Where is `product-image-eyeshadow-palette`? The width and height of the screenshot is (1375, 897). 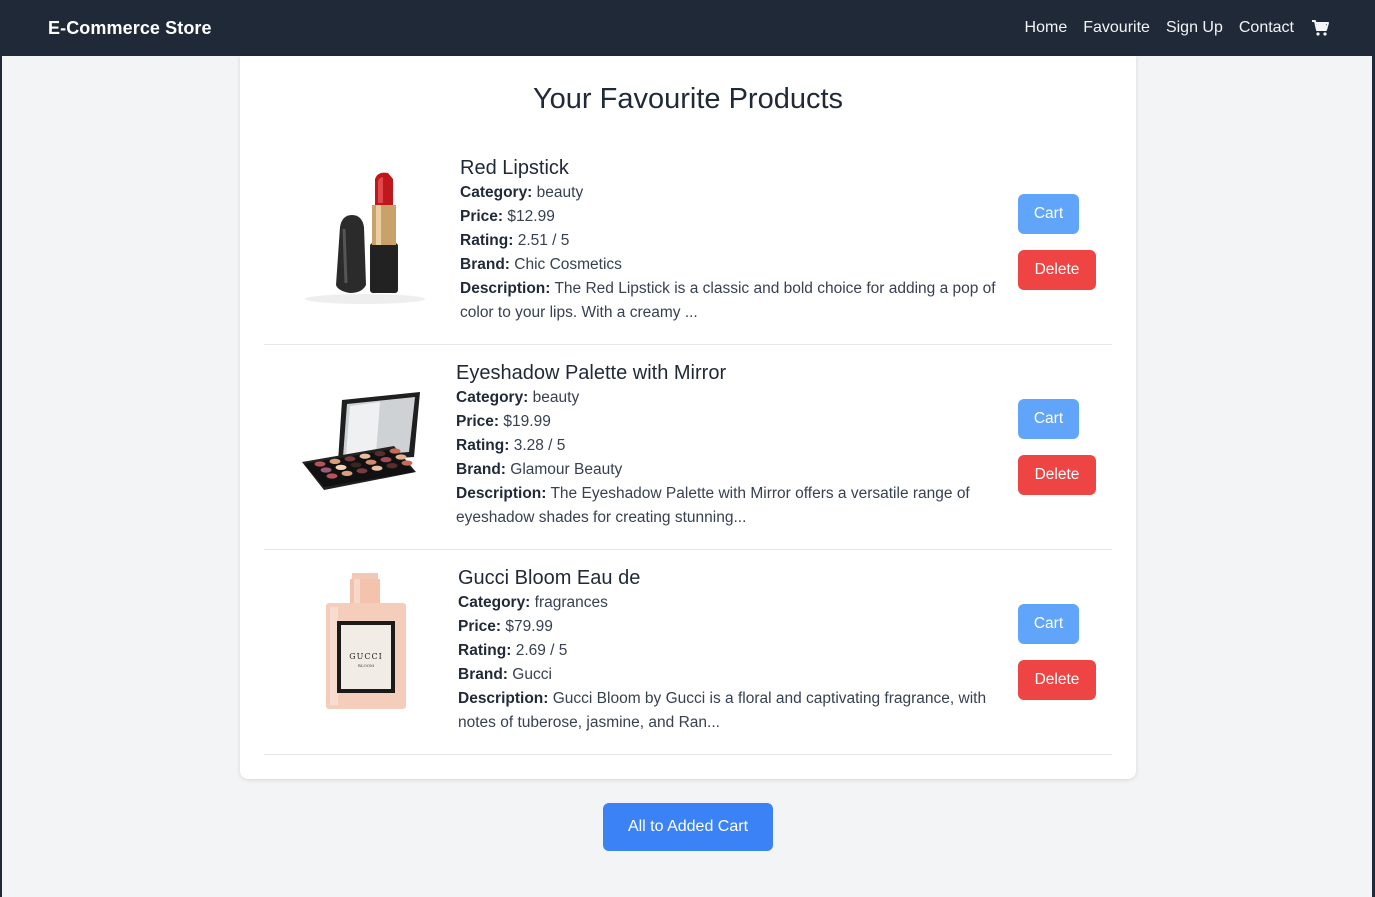 product-image-eyeshadow-palette is located at coordinates (365, 437).